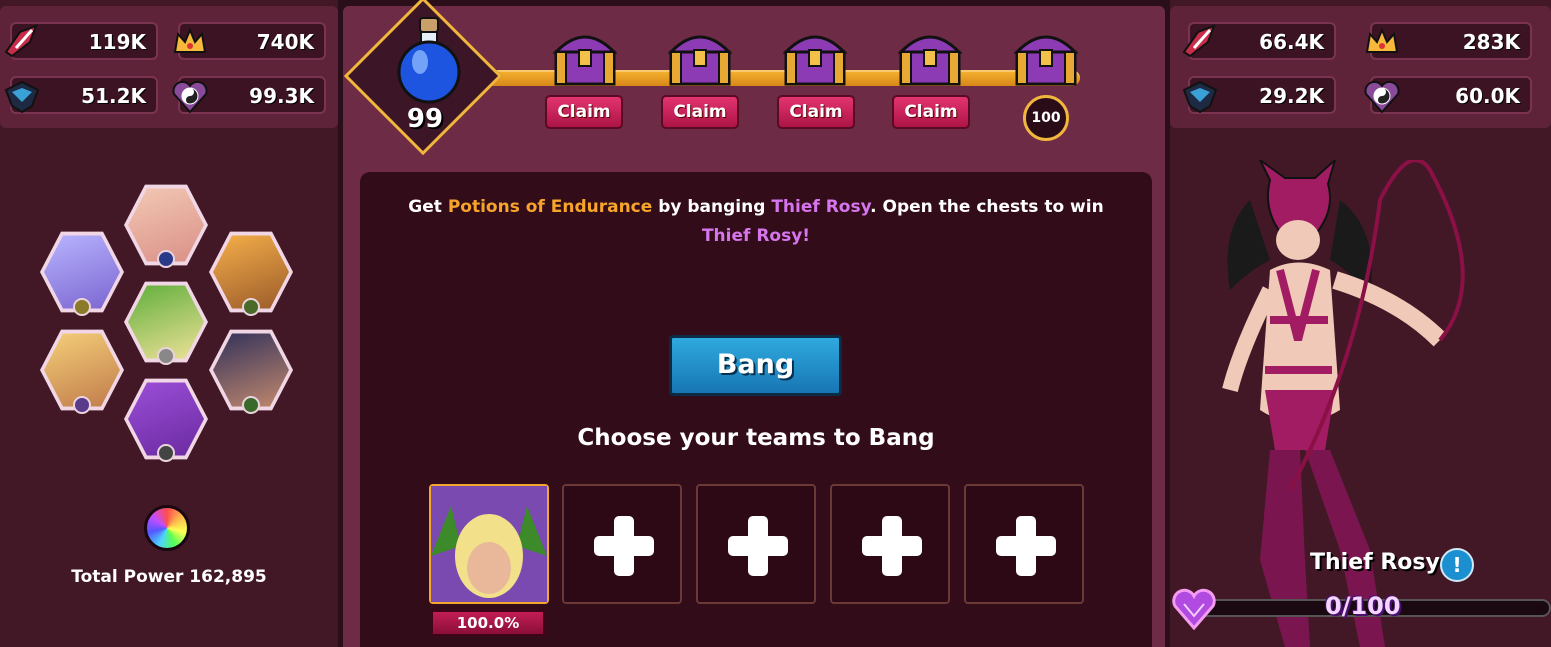  Describe the element at coordinates (700, 112) in the screenshot. I see `claim-button-2: Claim` at that location.